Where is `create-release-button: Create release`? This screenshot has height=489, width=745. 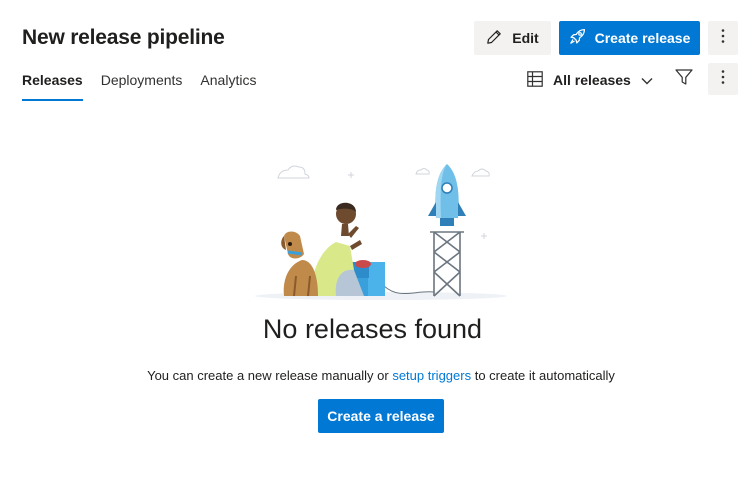 create-release-button: Create release is located at coordinates (629, 38).